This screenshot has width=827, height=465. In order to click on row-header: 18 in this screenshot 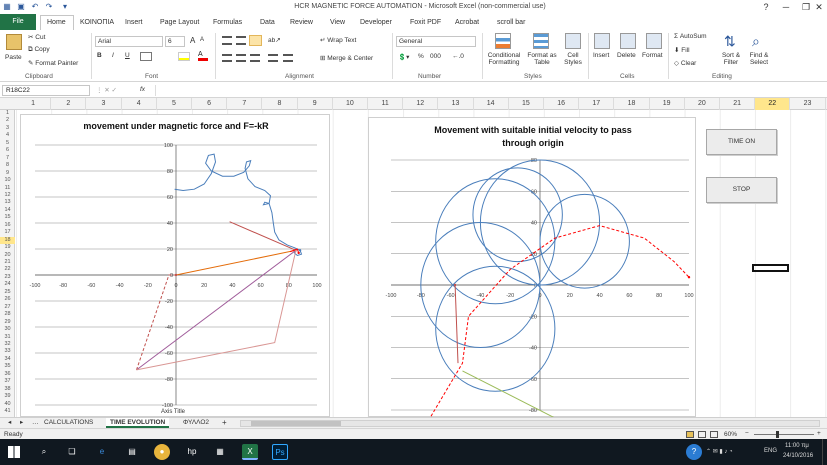, I will do `click(7, 240)`.